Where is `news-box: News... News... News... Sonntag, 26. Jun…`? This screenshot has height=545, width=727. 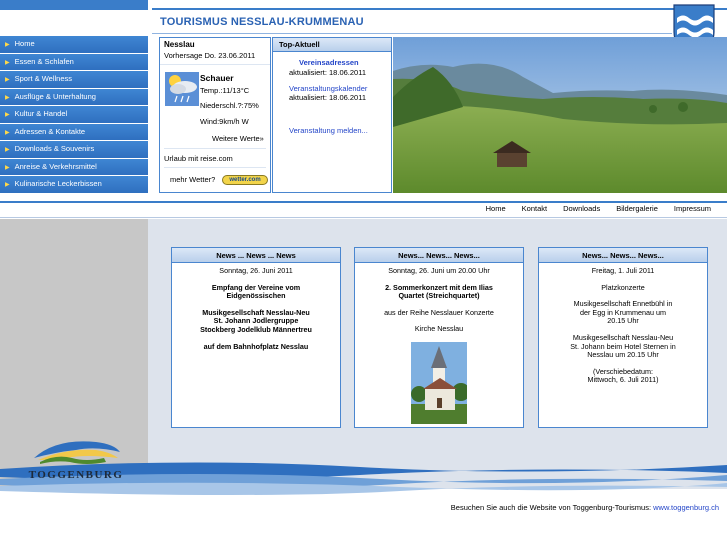 news-box: News... News... News... Sonntag, 26. Jun… is located at coordinates (439, 337).